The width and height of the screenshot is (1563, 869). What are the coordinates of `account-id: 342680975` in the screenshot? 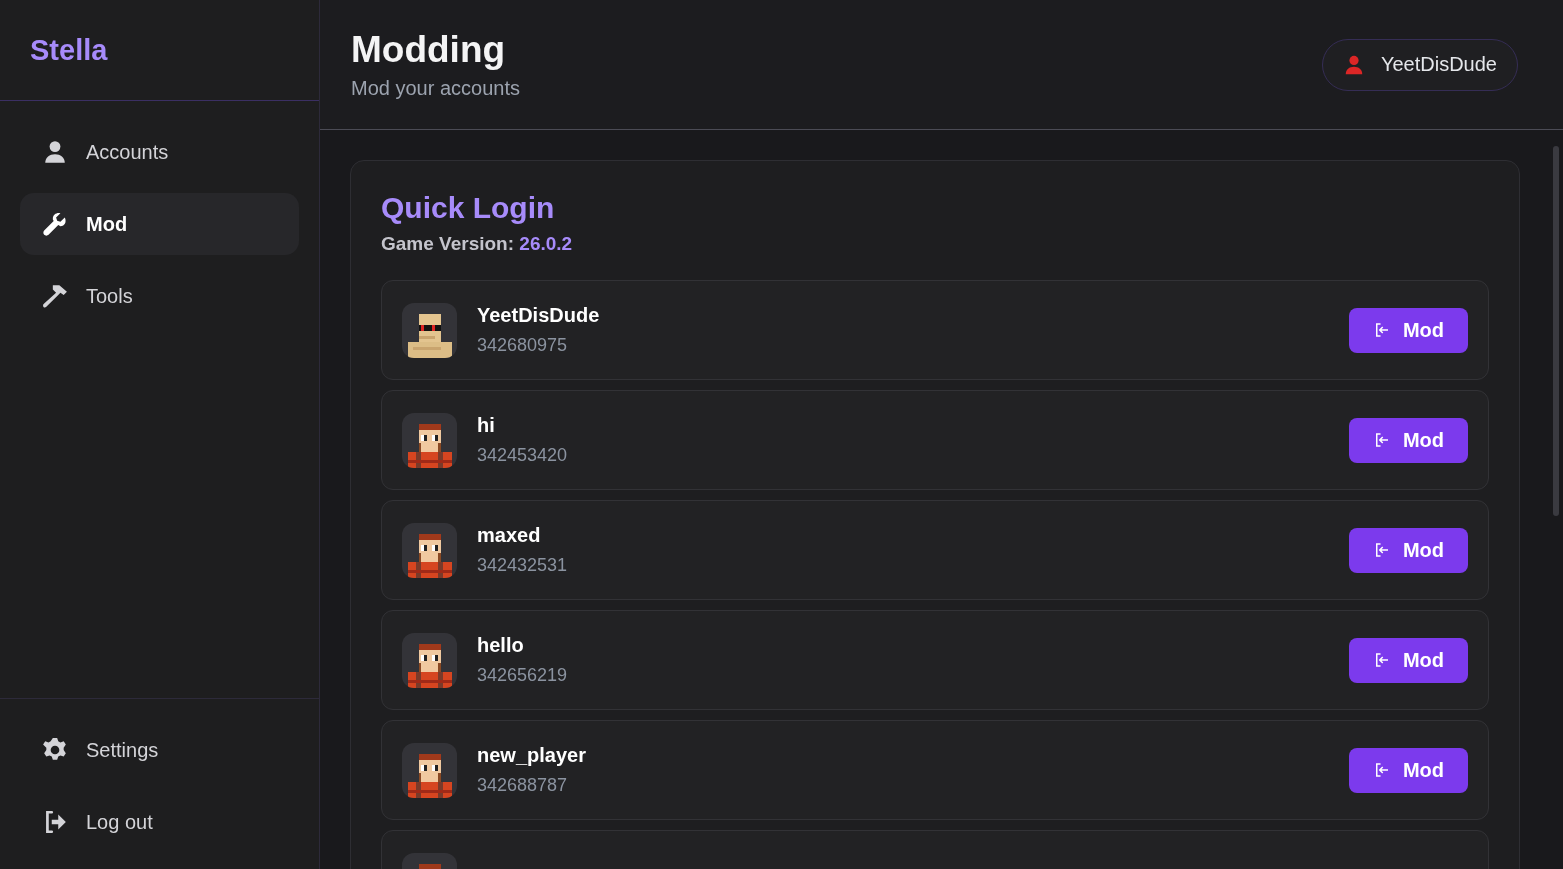 It's located at (523, 345).